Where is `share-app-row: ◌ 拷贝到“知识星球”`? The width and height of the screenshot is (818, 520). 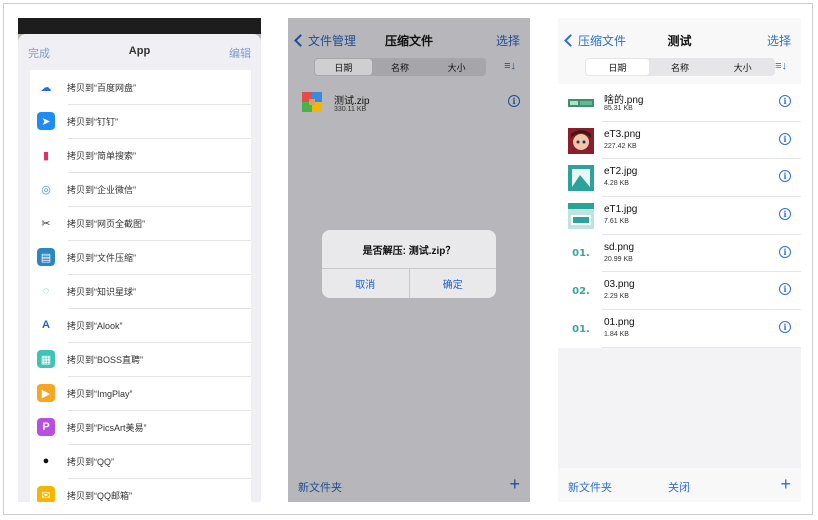 share-app-row: ◌ 拷贝到“知识星球” is located at coordinates (140, 291).